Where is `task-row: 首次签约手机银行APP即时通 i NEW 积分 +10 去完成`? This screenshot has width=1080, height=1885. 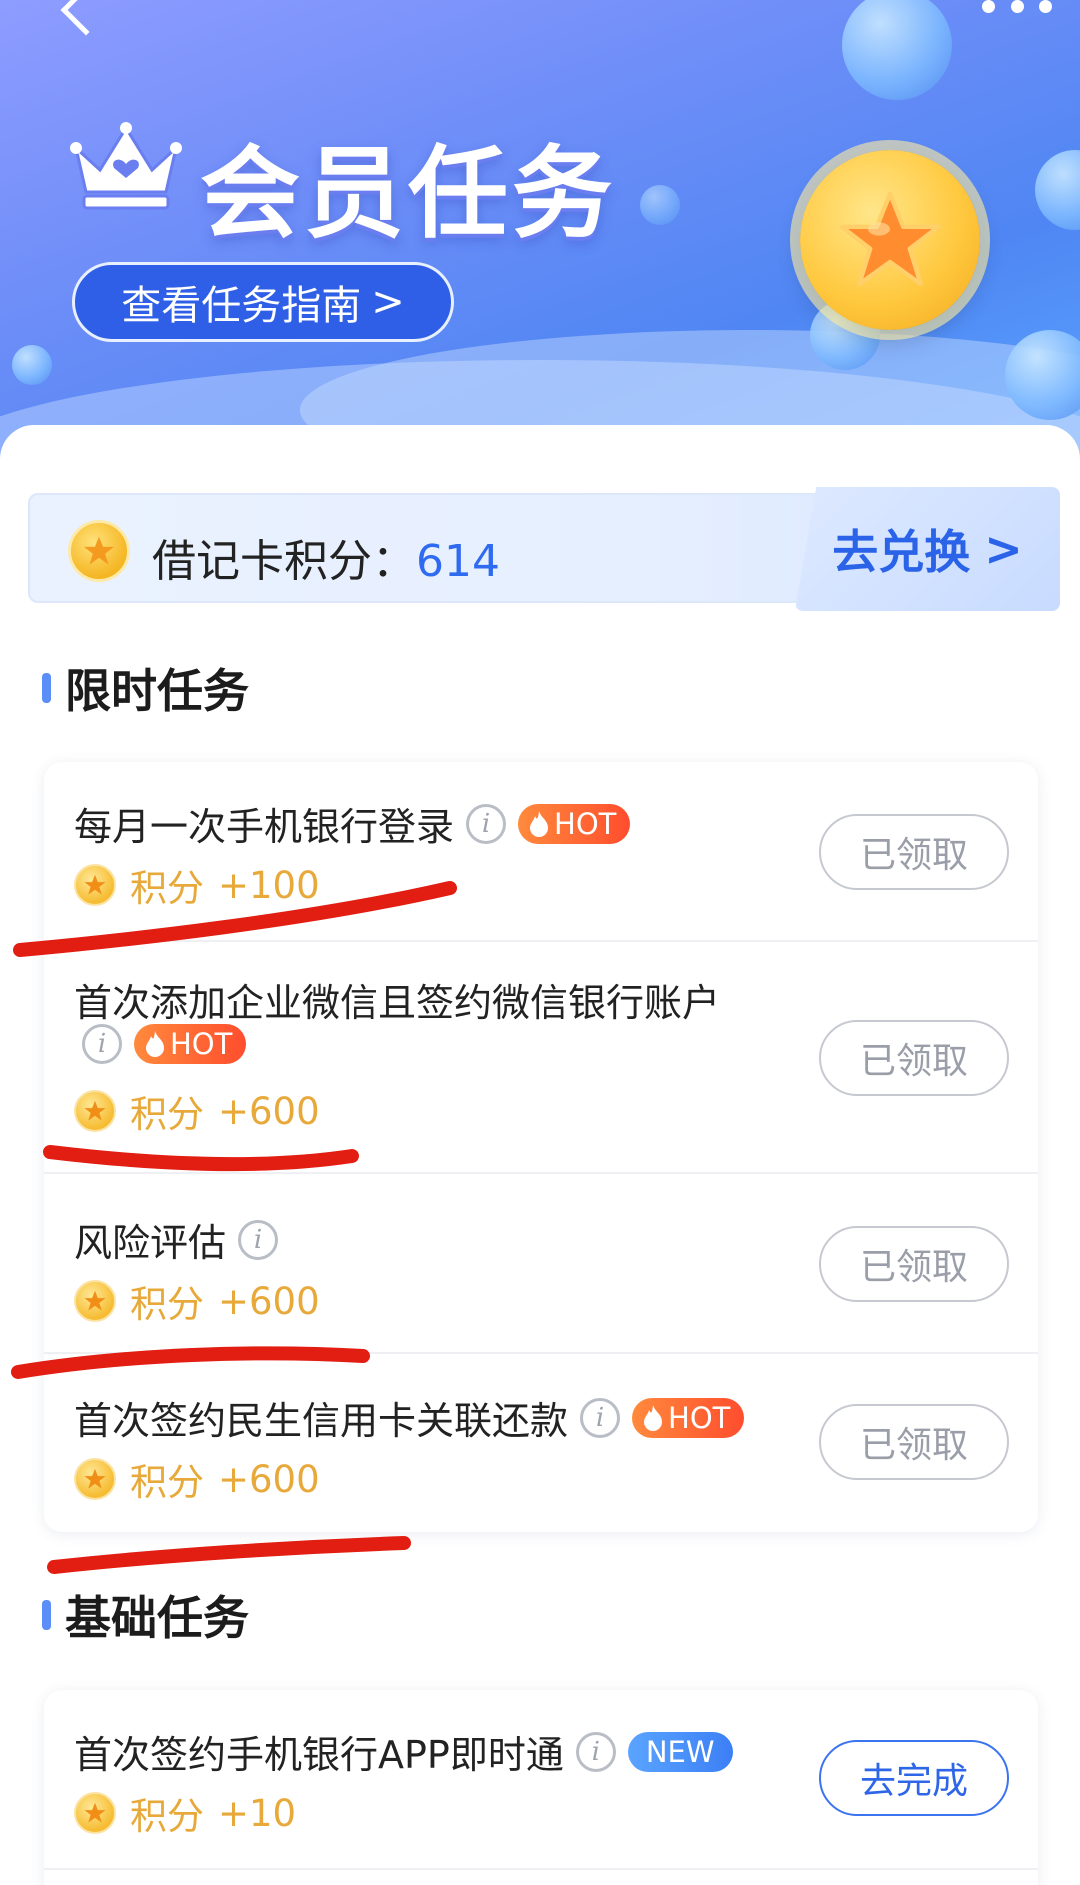 task-row: 首次签约手机银行APP即时通 i NEW 积分 +10 去完成 is located at coordinates (541, 1780).